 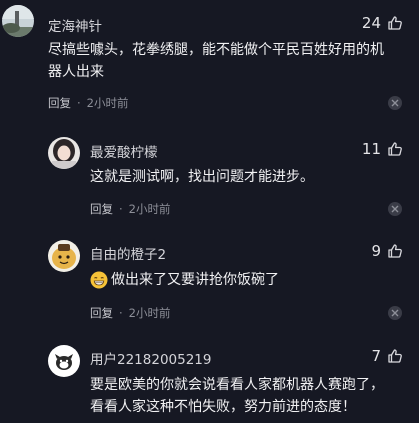 I want to click on like-button: 7, so click(x=387, y=356).